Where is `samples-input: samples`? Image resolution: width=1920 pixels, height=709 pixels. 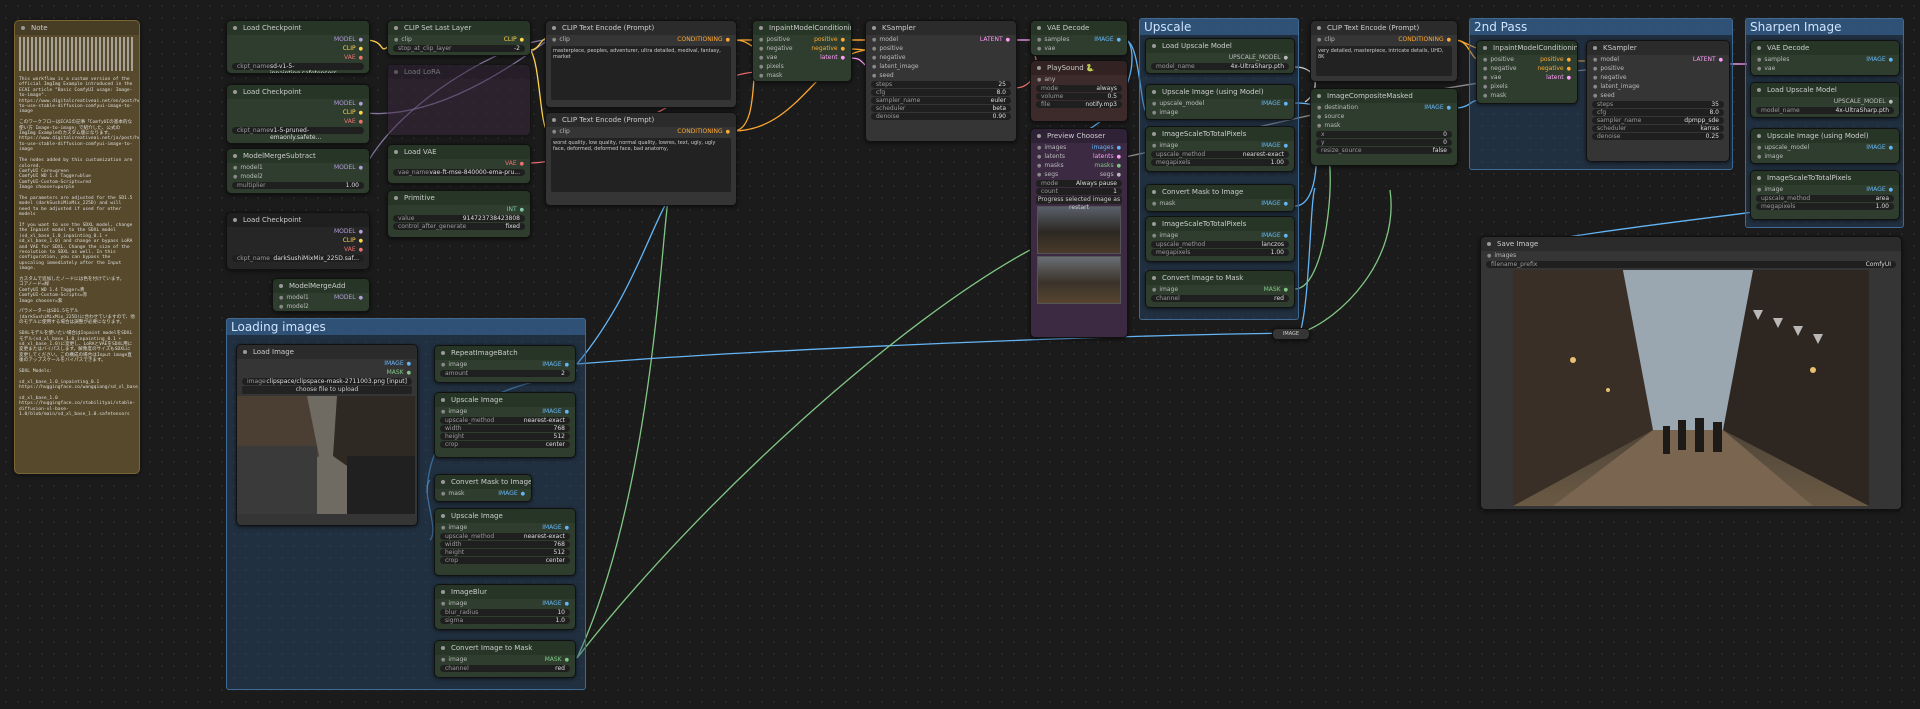
samples-input: samples is located at coordinates (1053, 39).